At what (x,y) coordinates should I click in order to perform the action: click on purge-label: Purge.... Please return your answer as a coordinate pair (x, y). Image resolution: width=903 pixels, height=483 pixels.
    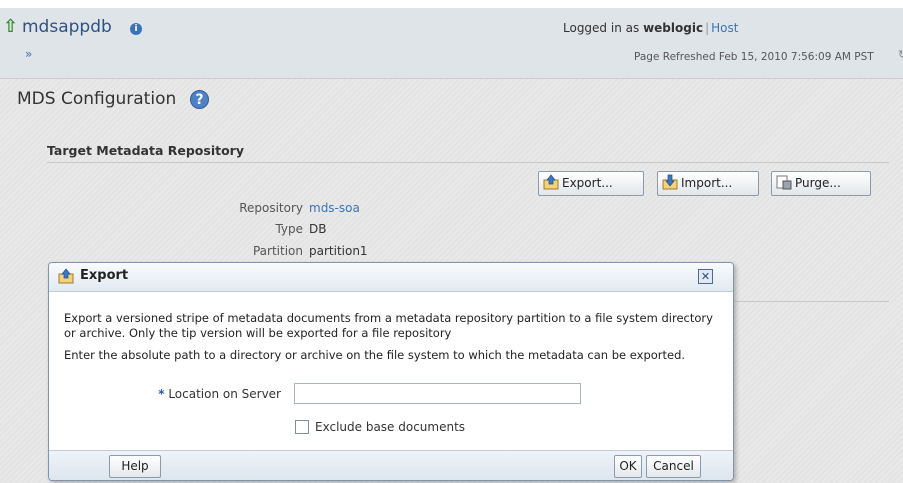
    Looking at the image, I should click on (818, 183).